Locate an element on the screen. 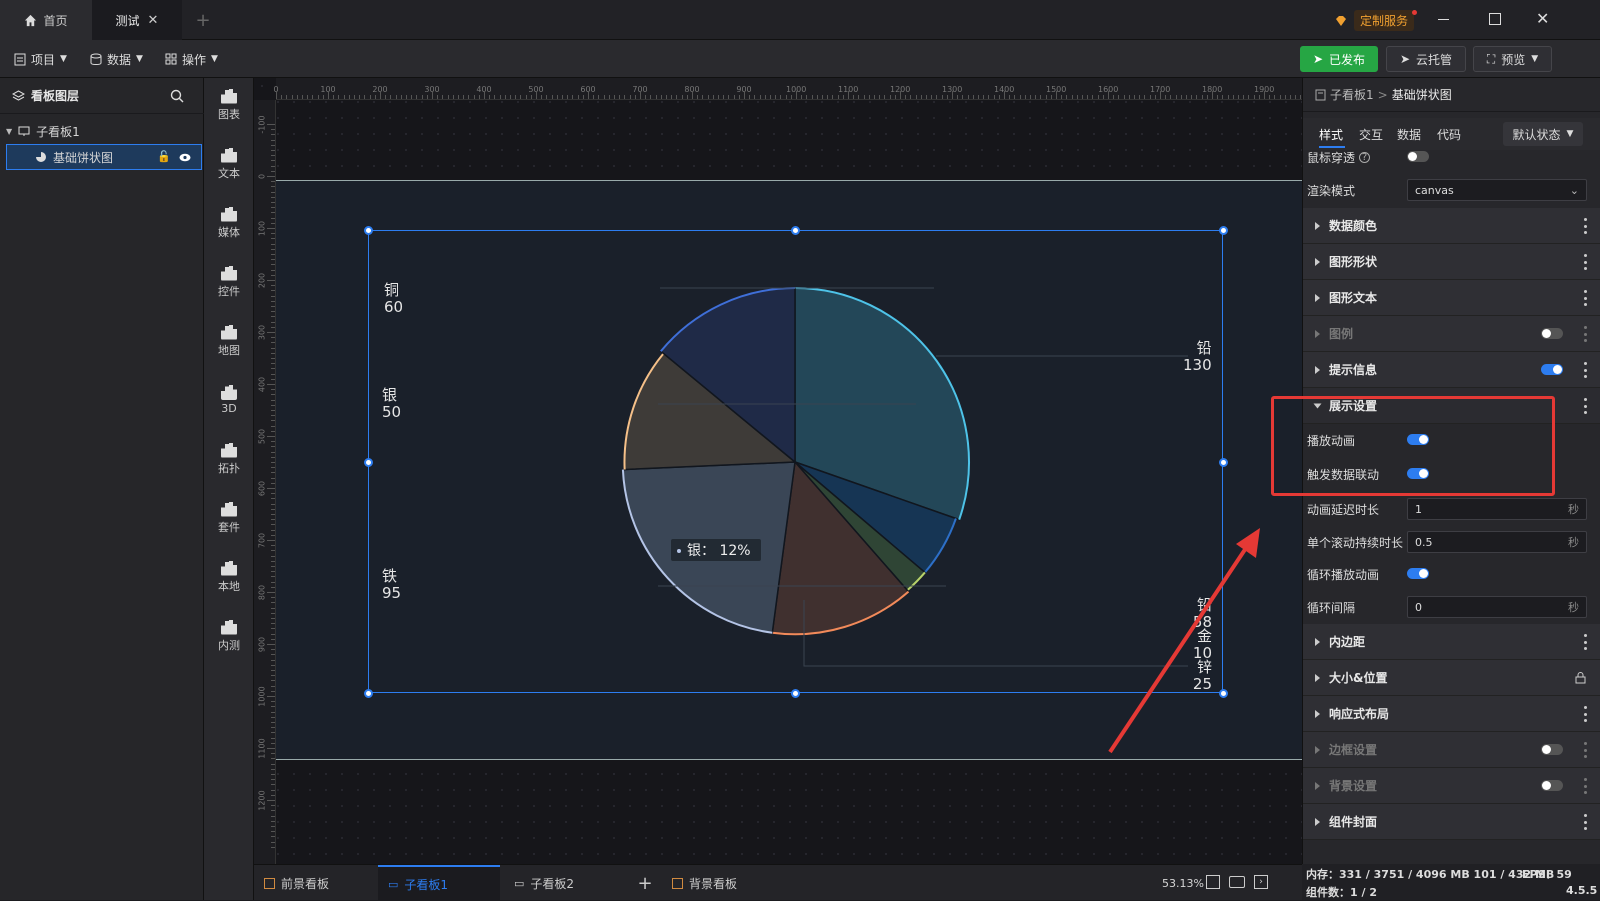 The image size is (1600, 901). section-shape: 图形形状 is located at coordinates (1451, 262).